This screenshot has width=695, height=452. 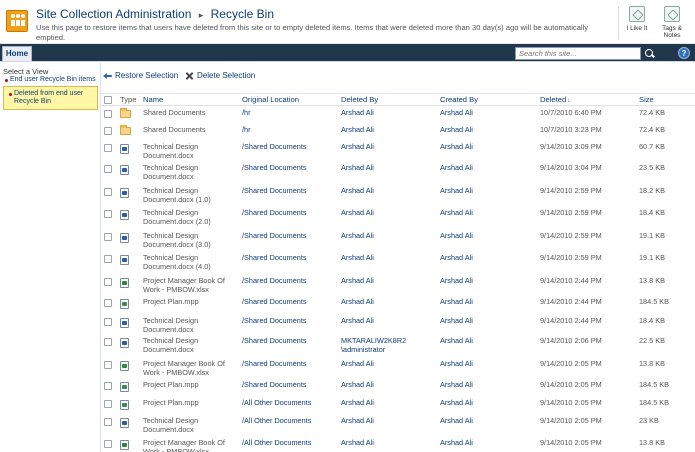 I want to click on column-header-size: Size, so click(x=646, y=99).